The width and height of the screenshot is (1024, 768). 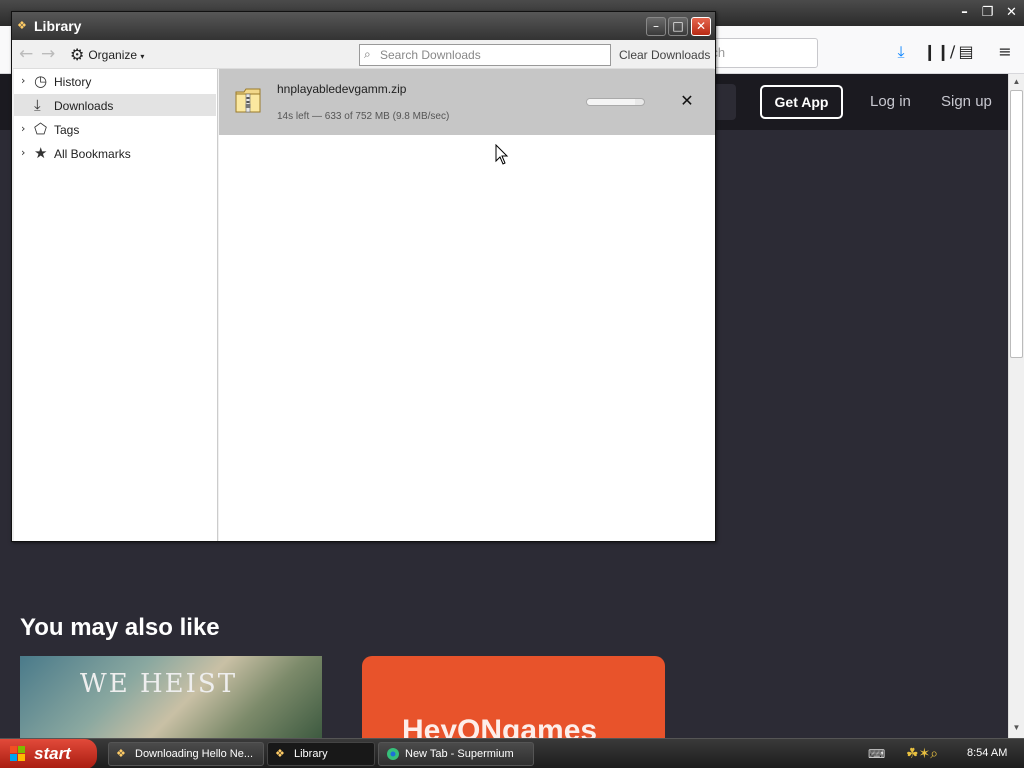 What do you see at coordinates (494, 55) in the screenshot?
I see `search-input` at bounding box center [494, 55].